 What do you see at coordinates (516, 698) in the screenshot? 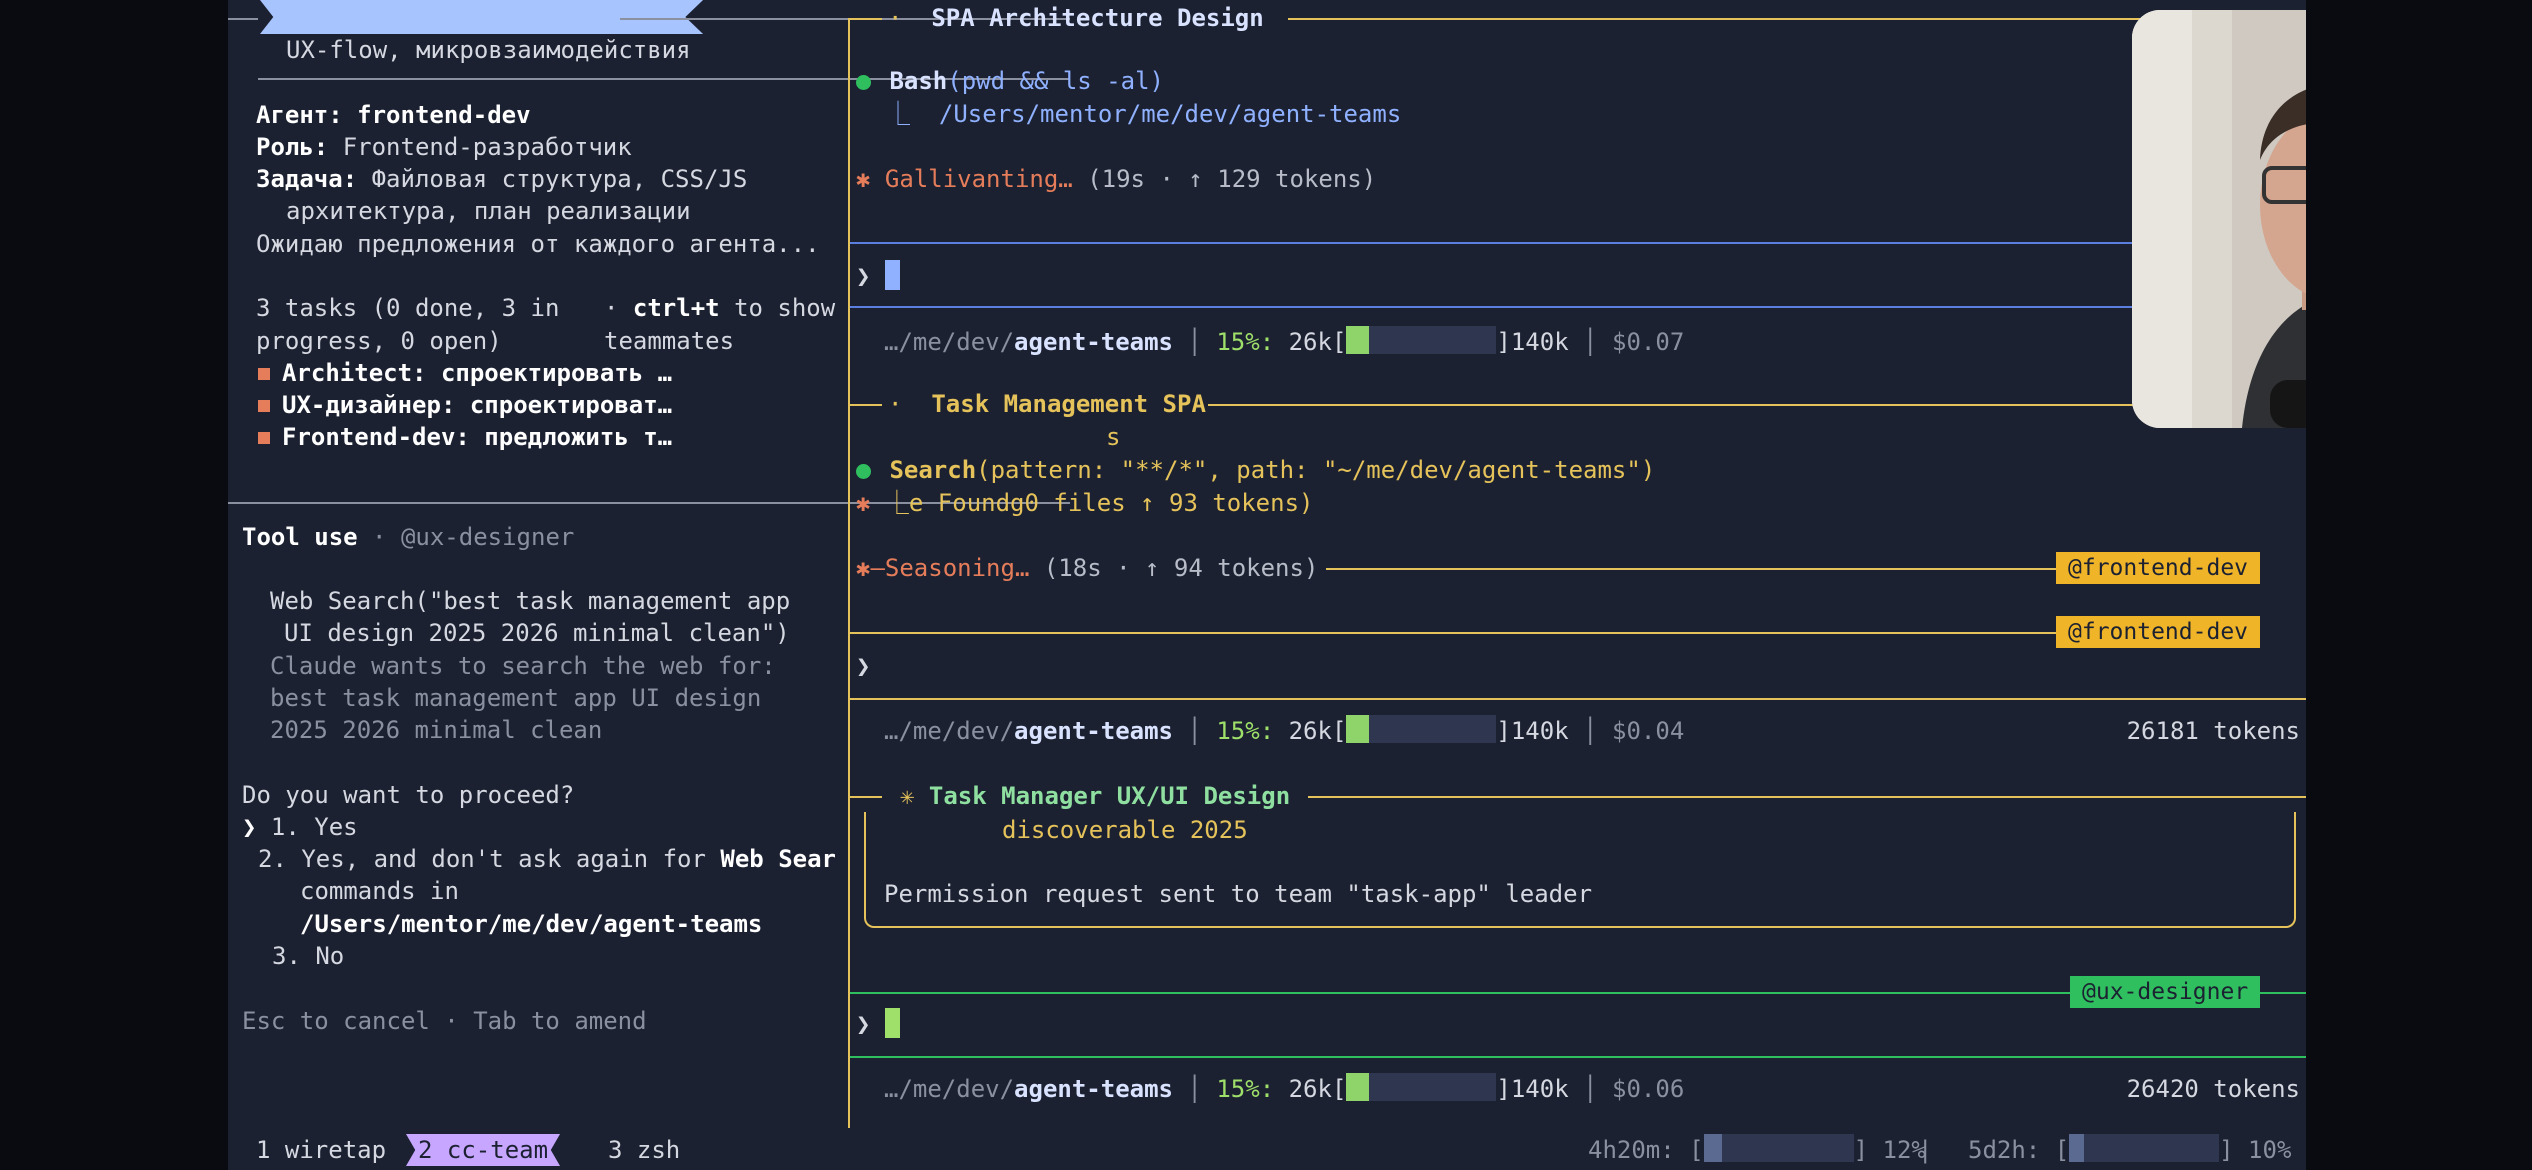
I see `search-description-2: best task management app UI design` at bounding box center [516, 698].